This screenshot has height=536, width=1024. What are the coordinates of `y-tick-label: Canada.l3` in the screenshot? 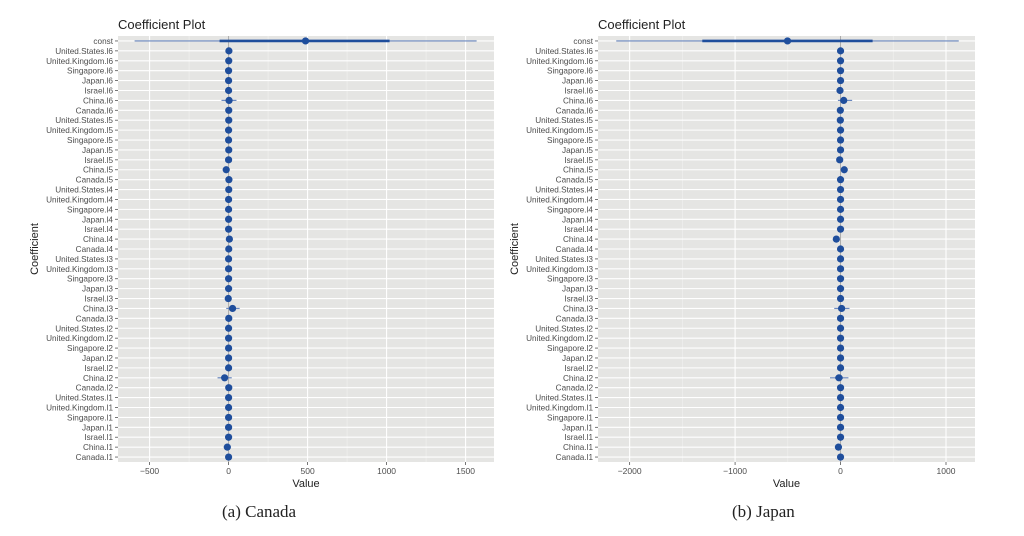 It's located at (95, 318).